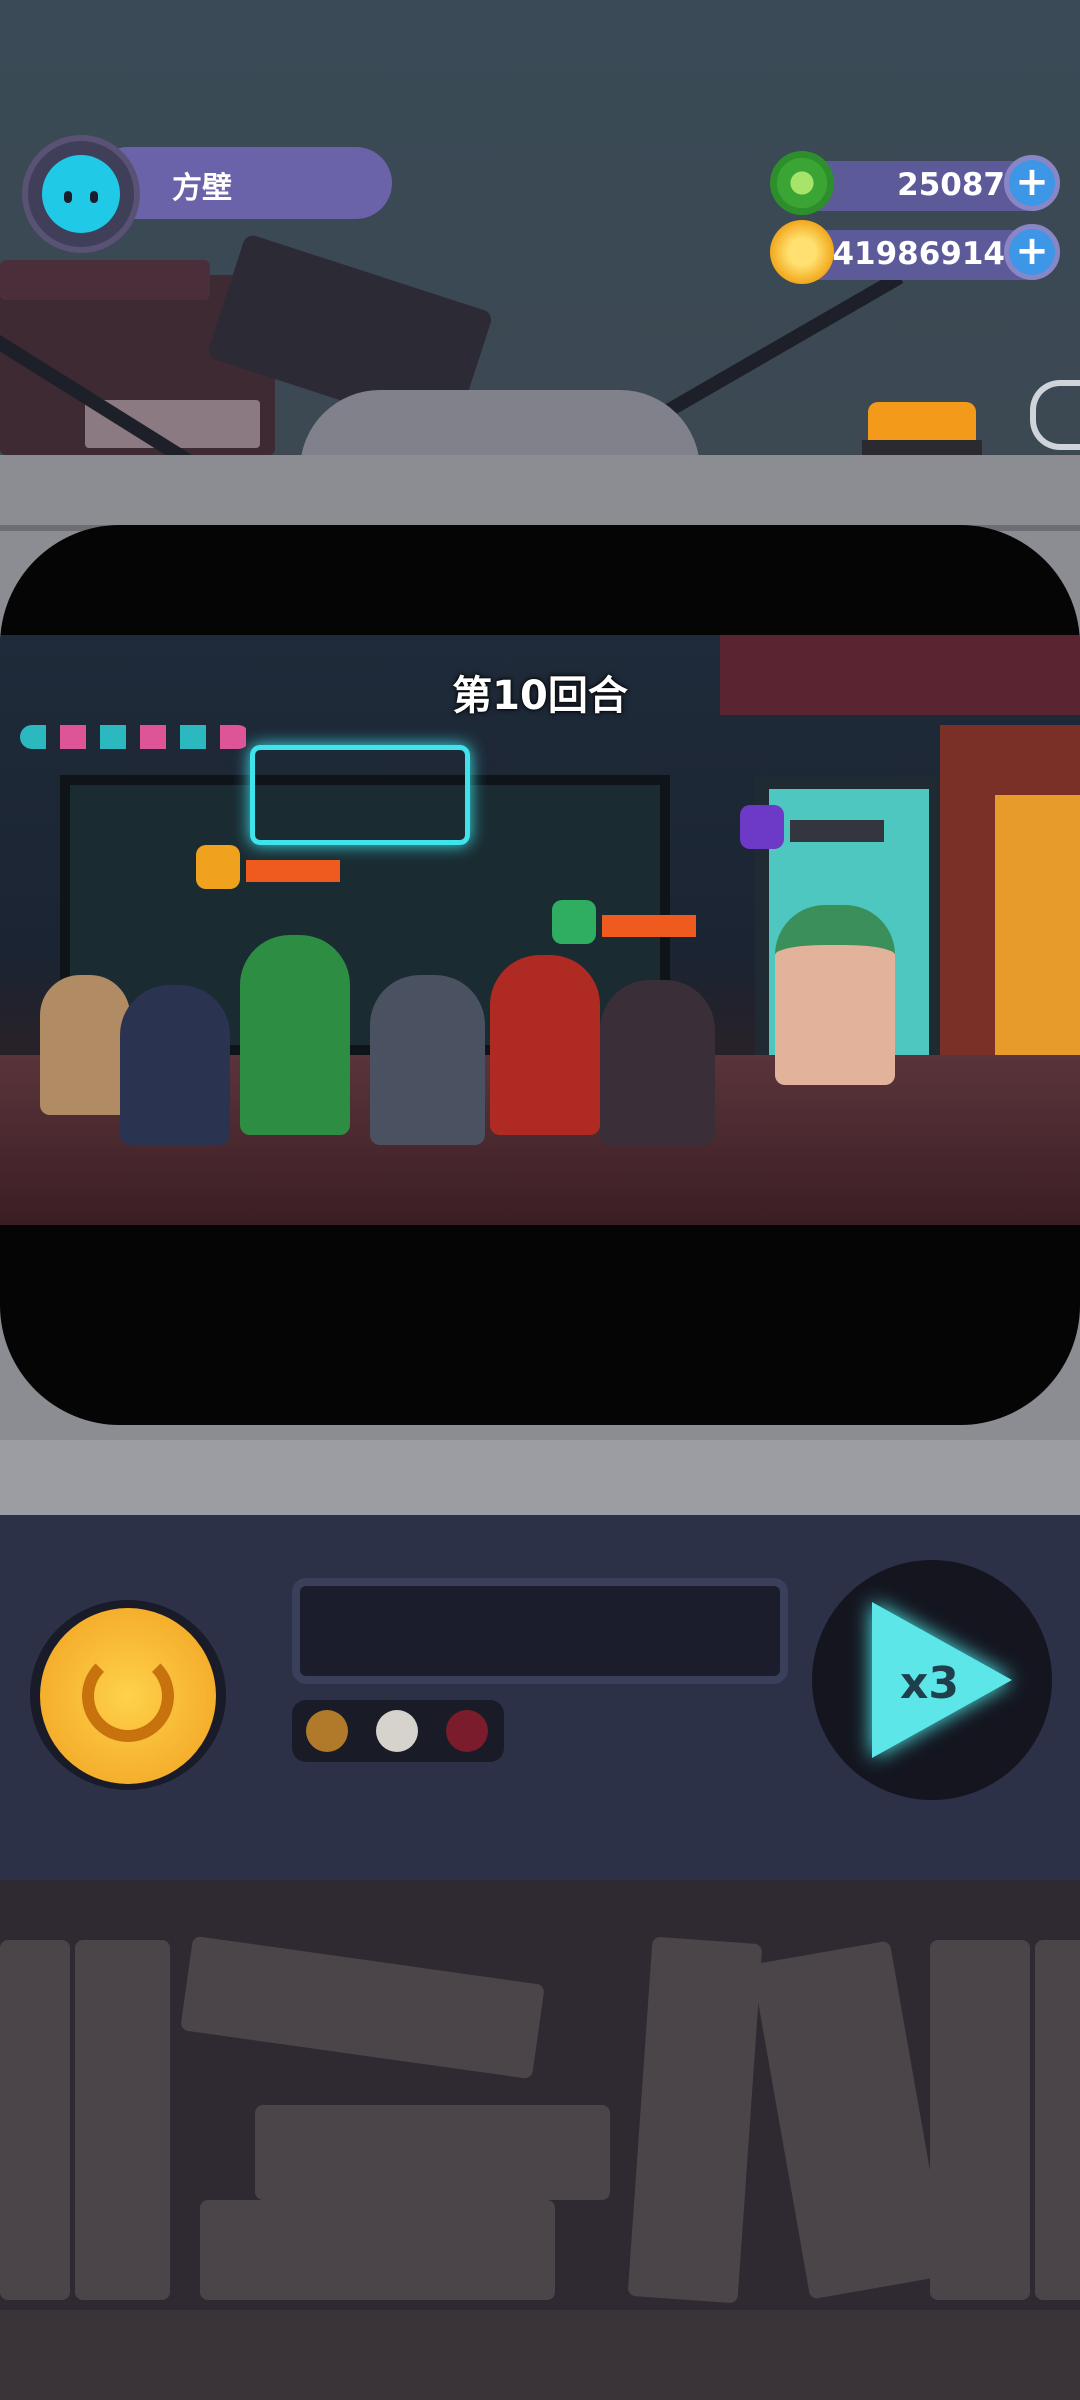 This screenshot has width=1080, height=2400. I want to click on indicator-lights, so click(398, 1731).